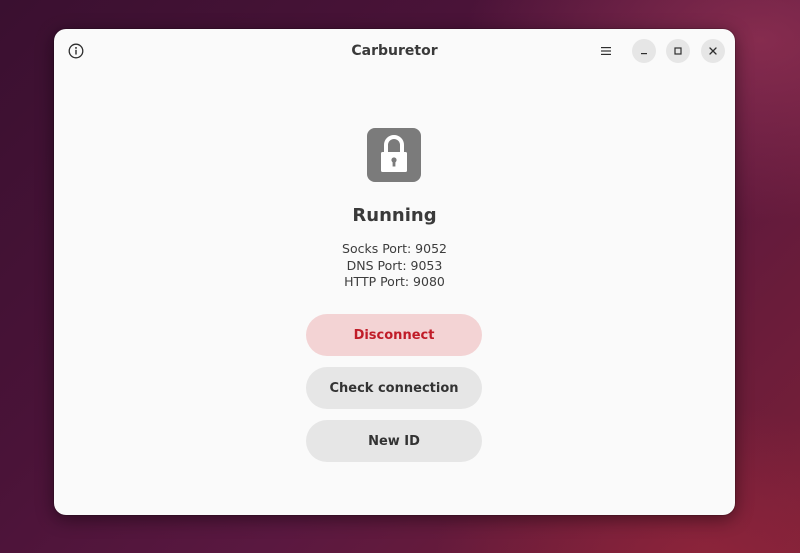  I want to click on dns-port-label: DNS Port: 9053, so click(394, 265).